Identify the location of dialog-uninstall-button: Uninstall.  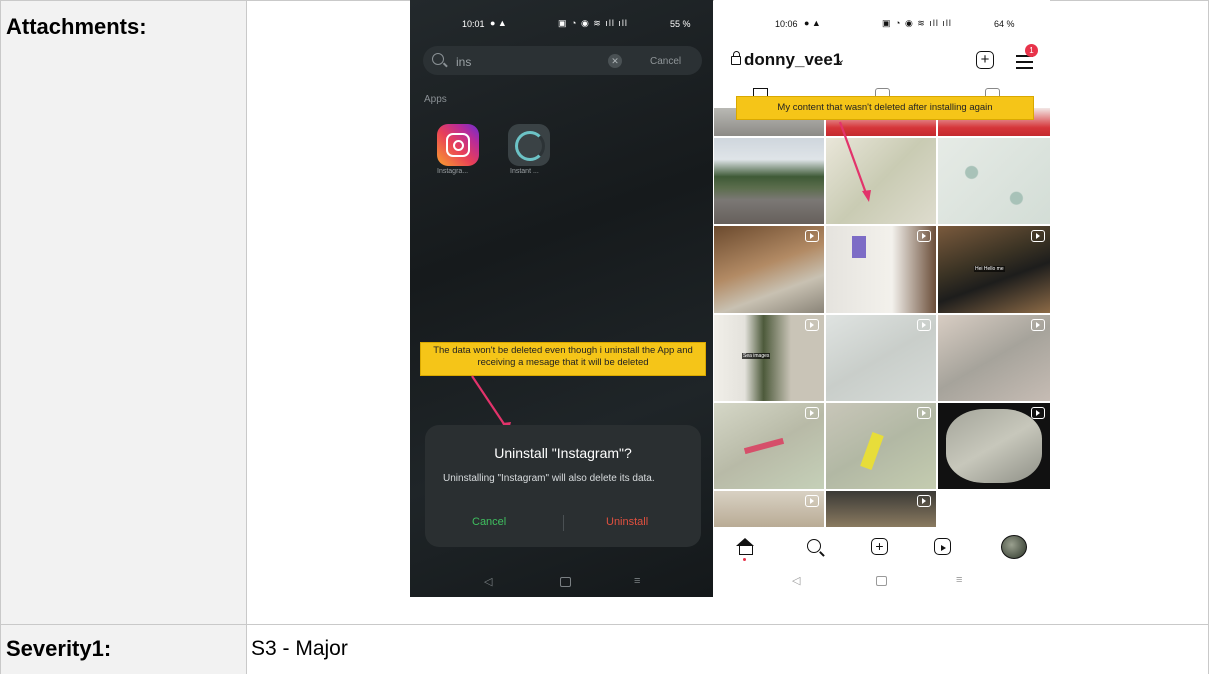
(627, 522).